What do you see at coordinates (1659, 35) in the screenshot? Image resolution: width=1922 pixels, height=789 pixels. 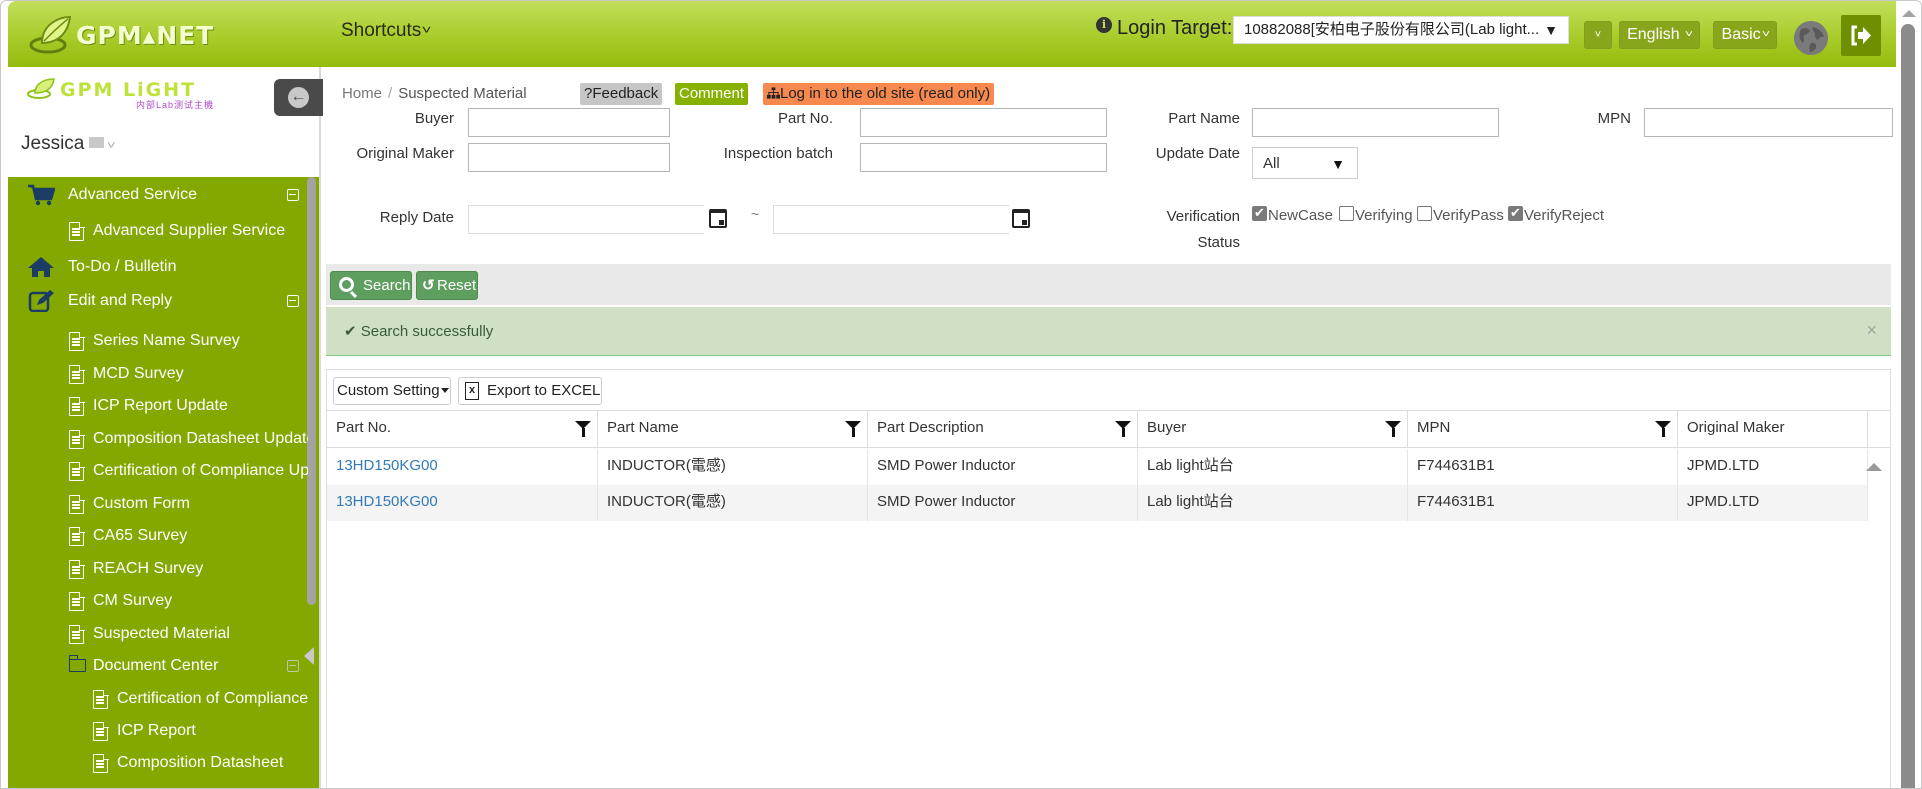 I see `language-button: English ˅` at bounding box center [1659, 35].